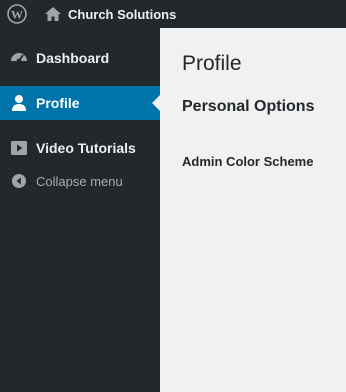  Describe the element at coordinates (19, 181) in the screenshot. I see `collapse-arrow-icon` at that location.